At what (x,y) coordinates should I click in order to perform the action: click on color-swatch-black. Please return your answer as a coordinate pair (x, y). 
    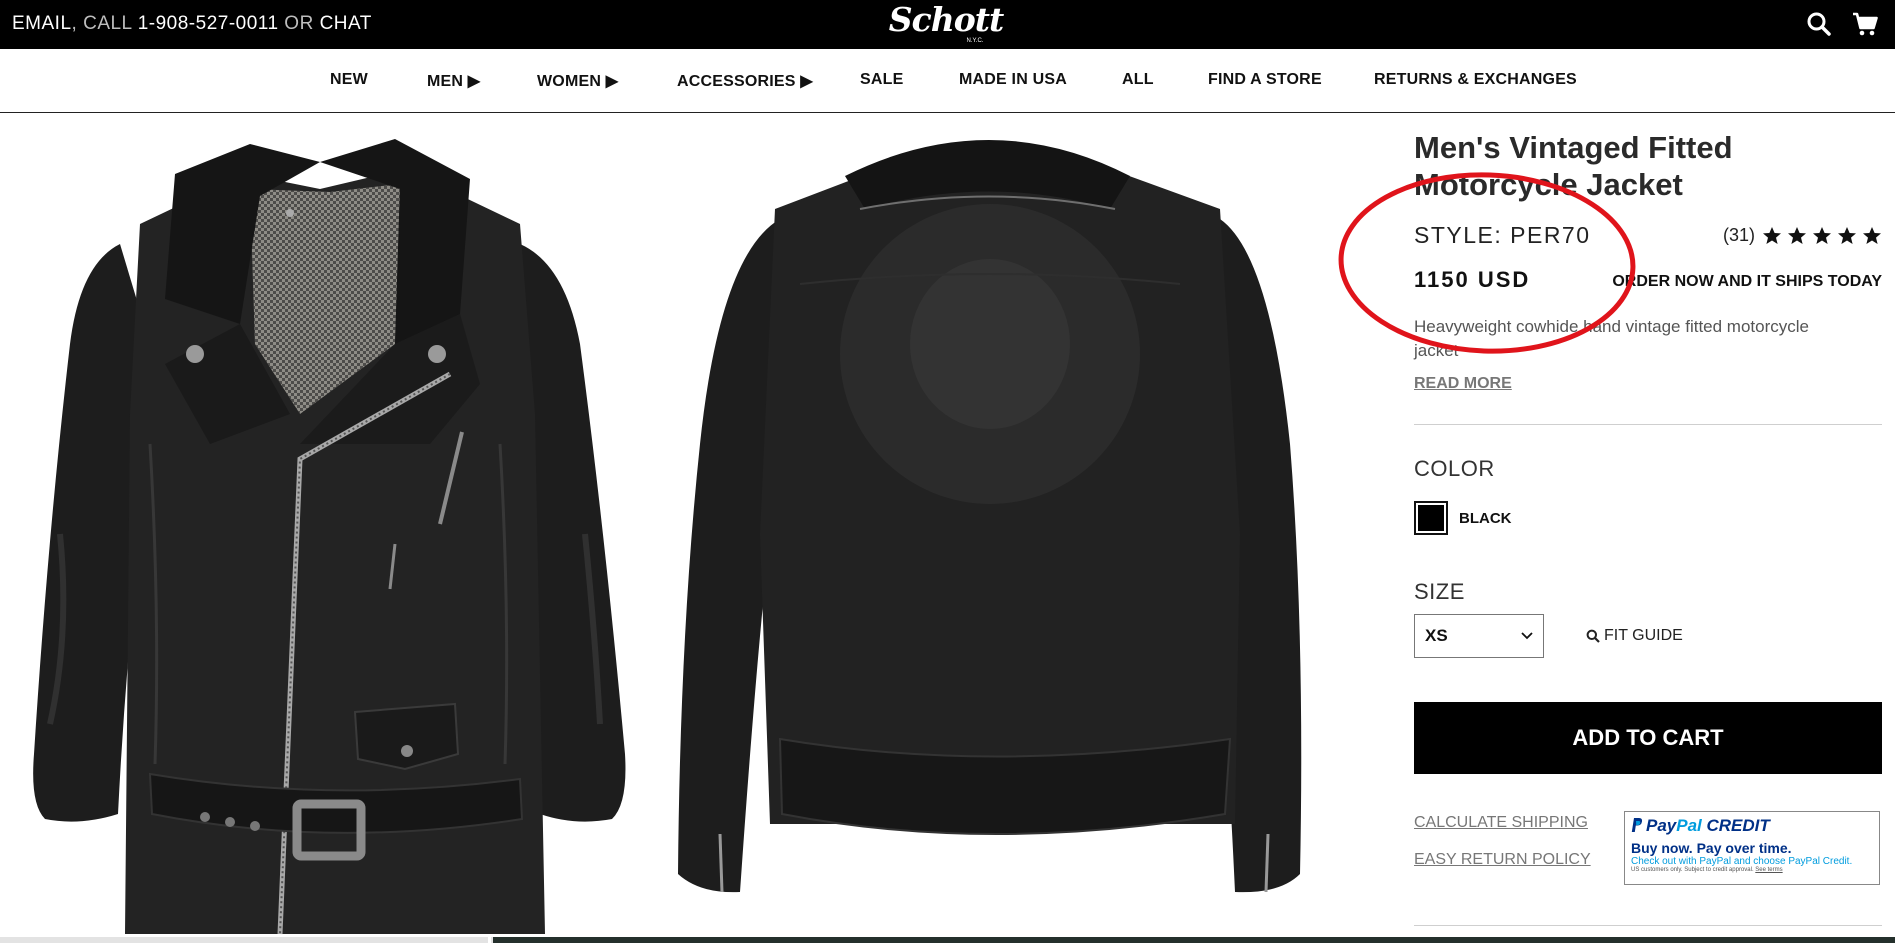
    Looking at the image, I should click on (1431, 518).